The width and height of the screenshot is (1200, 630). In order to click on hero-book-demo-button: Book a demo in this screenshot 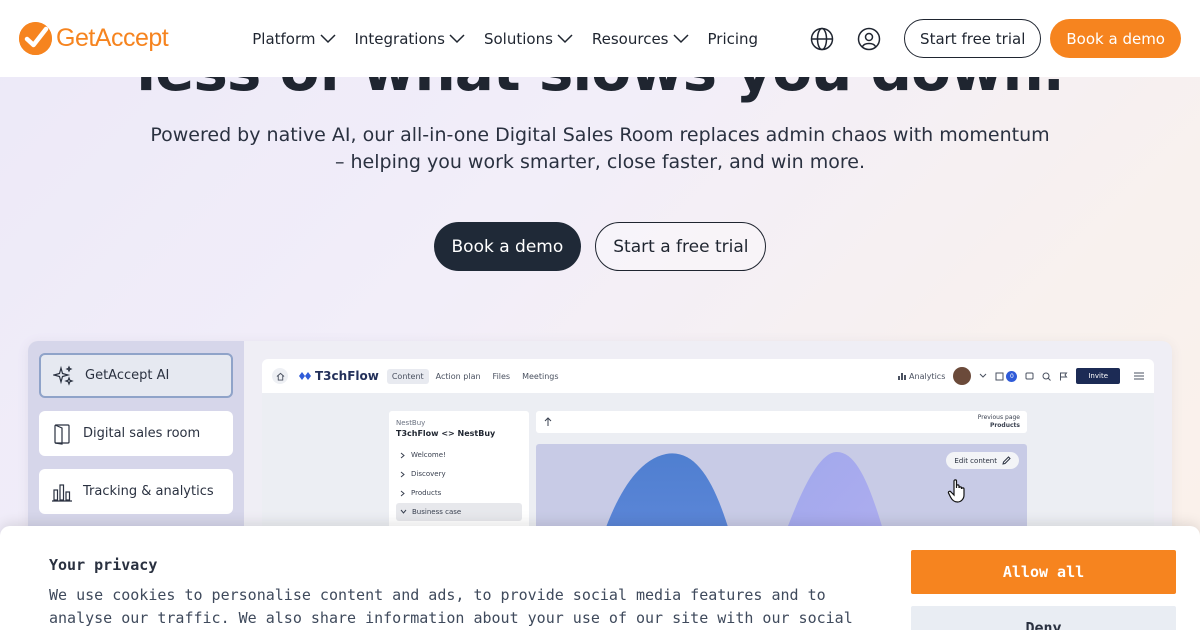, I will do `click(507, 246)`.